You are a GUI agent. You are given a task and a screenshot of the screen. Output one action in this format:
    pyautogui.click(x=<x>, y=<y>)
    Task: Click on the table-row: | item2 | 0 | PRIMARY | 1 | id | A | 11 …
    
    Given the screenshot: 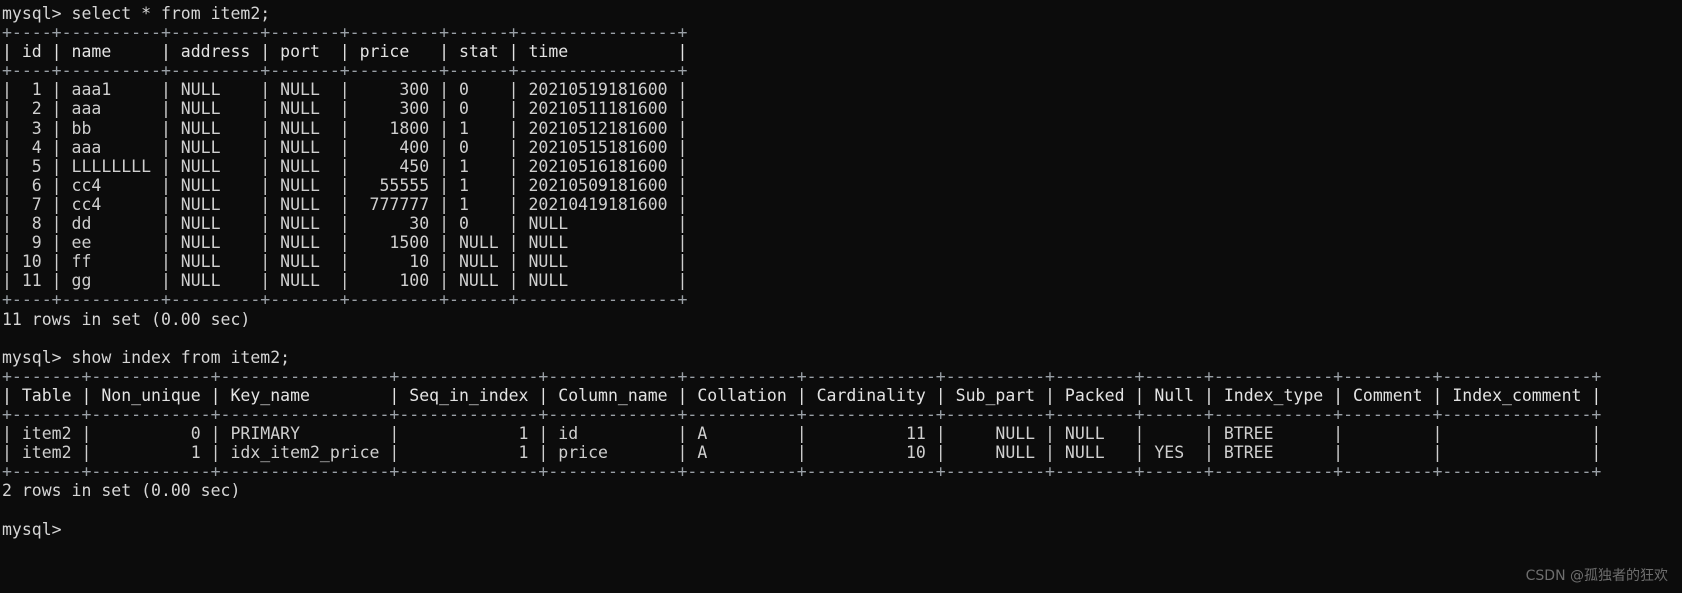 What is the action you would take?
    pyautogui.click(x=802, y=434)
    